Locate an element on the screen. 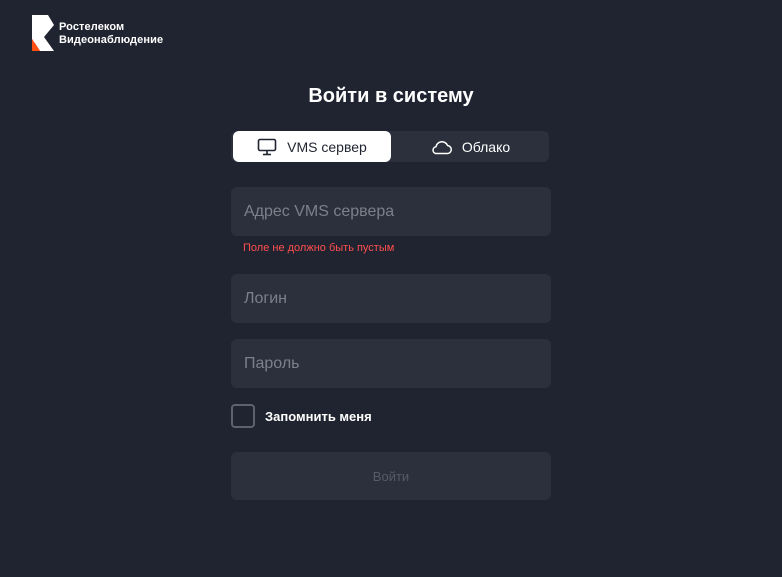  vms-server-address-input is located at coordinates (391, 211).